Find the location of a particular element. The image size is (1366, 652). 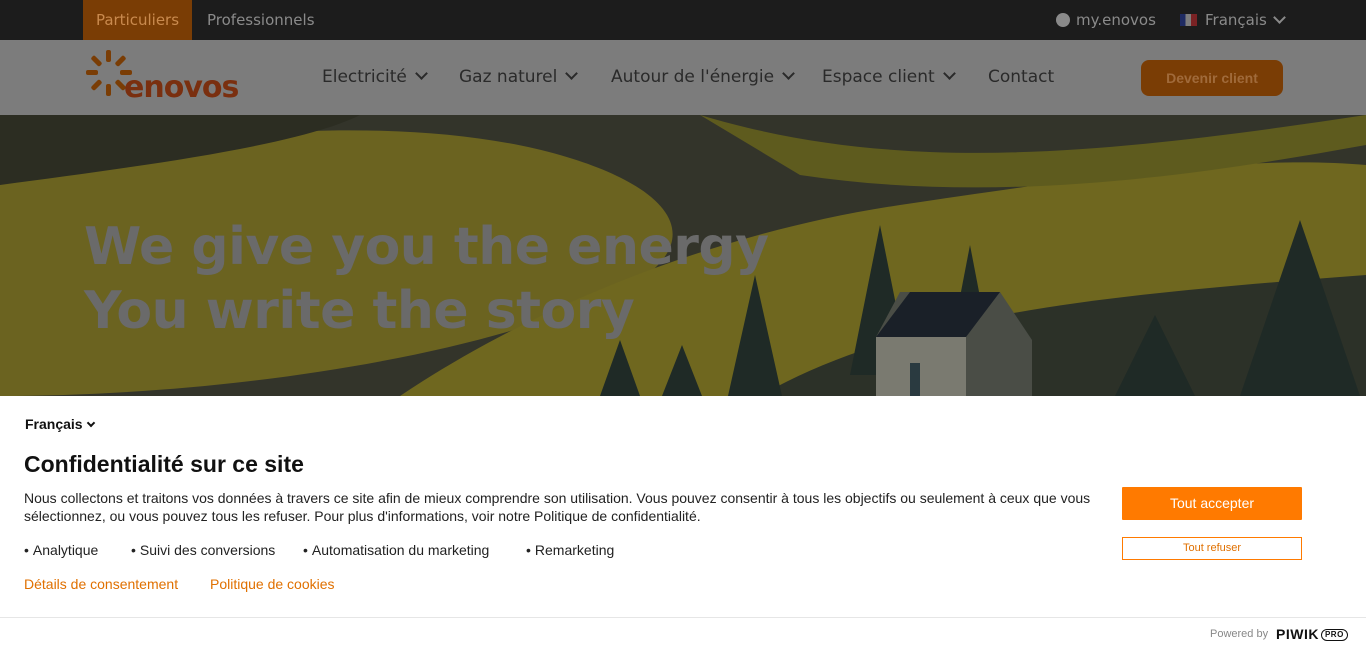

user-icon is located at coordinates (1063, 20).